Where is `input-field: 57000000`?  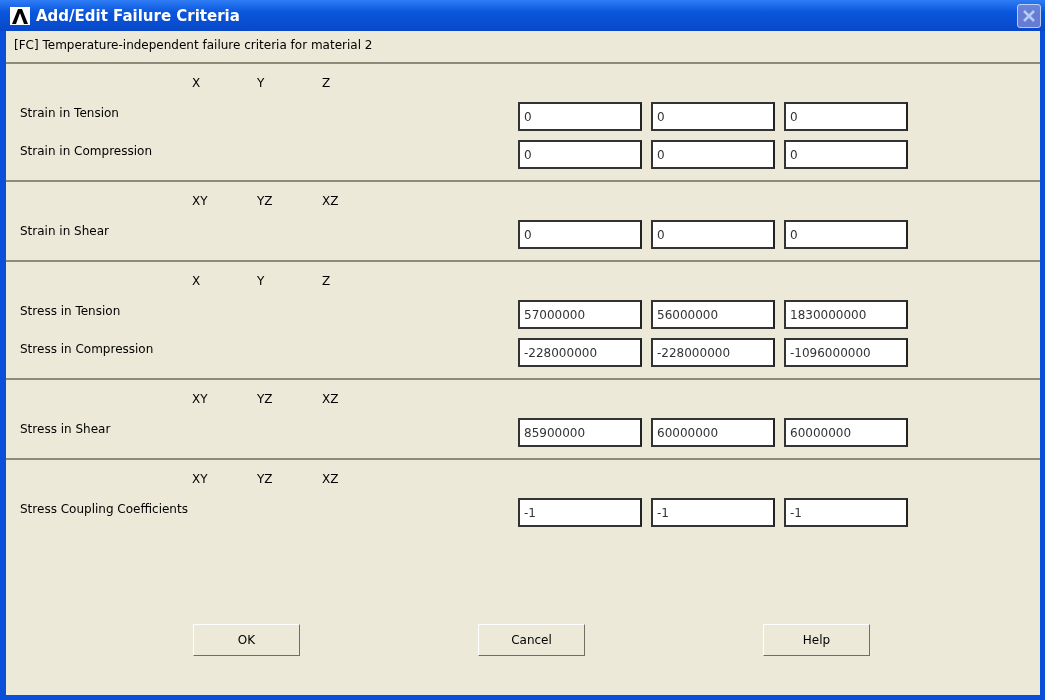
input-field: 57000000 is located at coordinates (580, 314).